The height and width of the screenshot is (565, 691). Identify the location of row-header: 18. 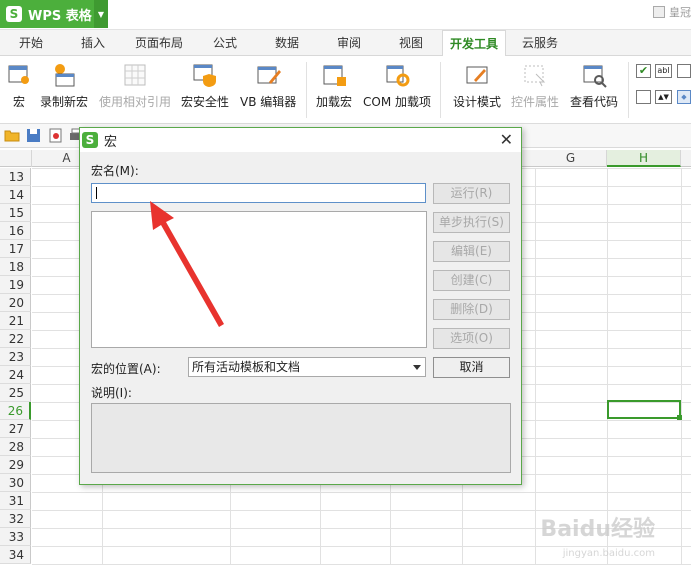
(15, 267).